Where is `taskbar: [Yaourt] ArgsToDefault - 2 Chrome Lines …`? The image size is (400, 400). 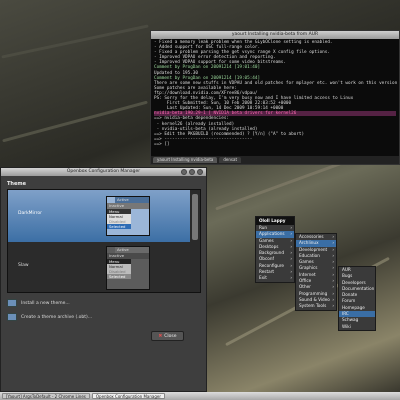 taskbar: [Yaourt] ArgsToDefault - 2 Chrome Lines … is located at coordinates (200, 396).